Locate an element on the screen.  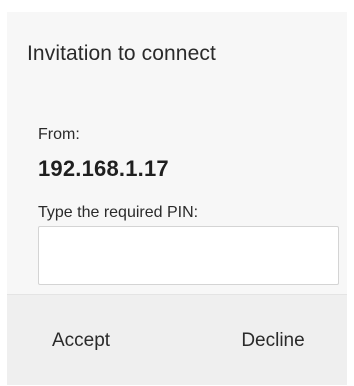
decline-button: Decline is located at coordinates (262, 340).